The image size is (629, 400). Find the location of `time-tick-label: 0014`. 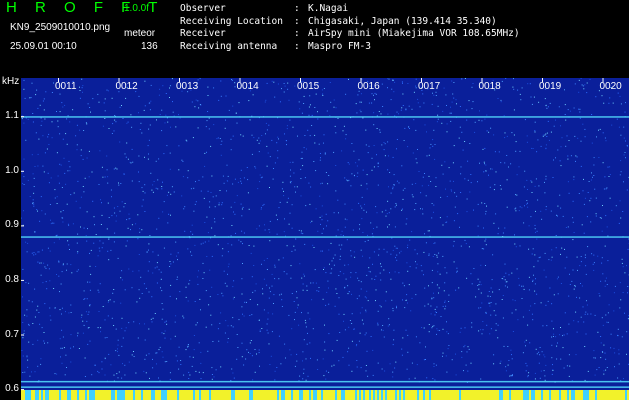

time-tick-label: 0014 is located at coordinates (247, 86).